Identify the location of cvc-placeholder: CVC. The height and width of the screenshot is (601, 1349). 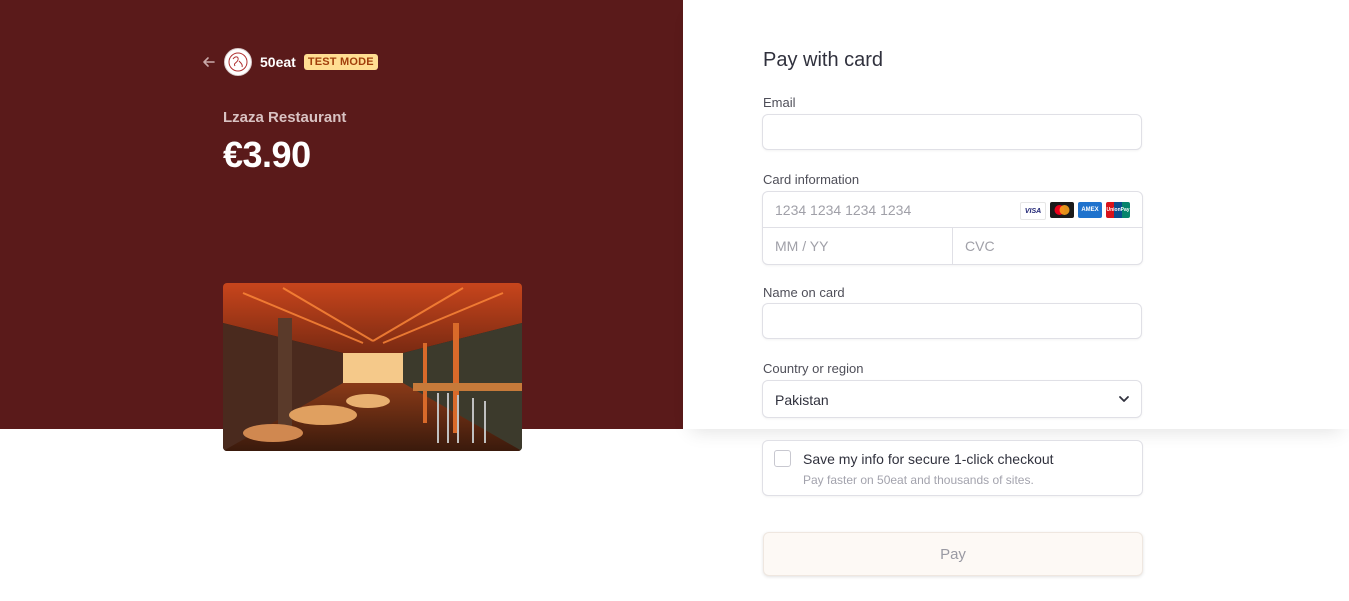
(980, 246).